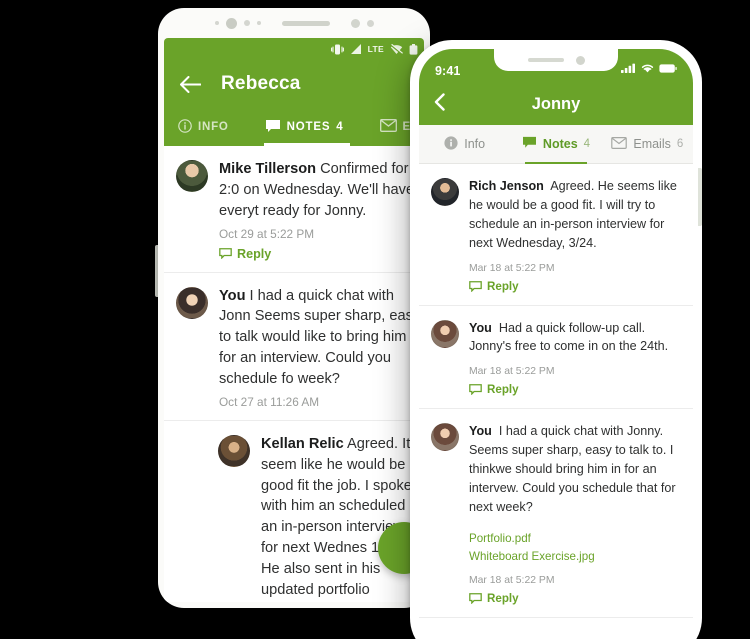 The width and height of the screenshot is (750, 639). I want to click on tab-emails-count: 6, so click(680, 144).